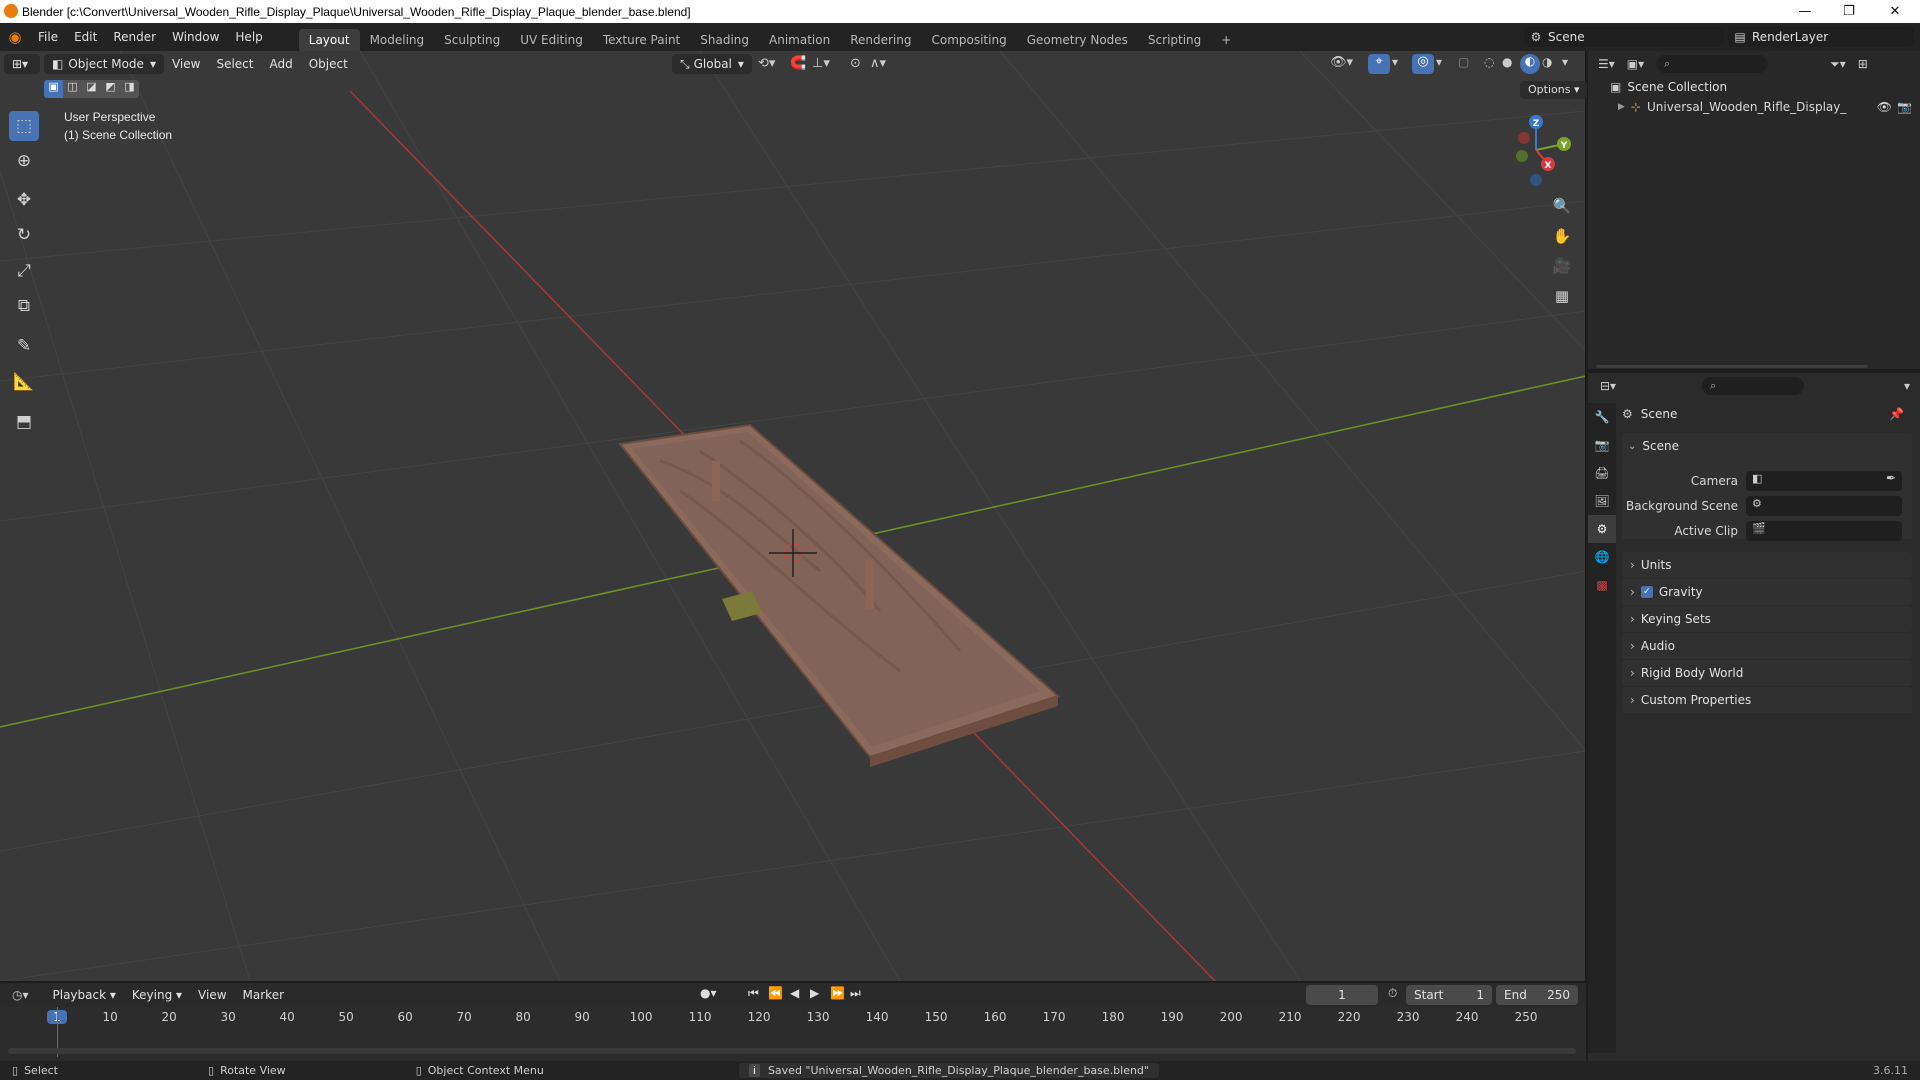 The width and height of the screenshot is (1920, 1080). Describe the element at coordinates (1463, 62) in the screenshot. I see `xray-icon: ▢` at that location.